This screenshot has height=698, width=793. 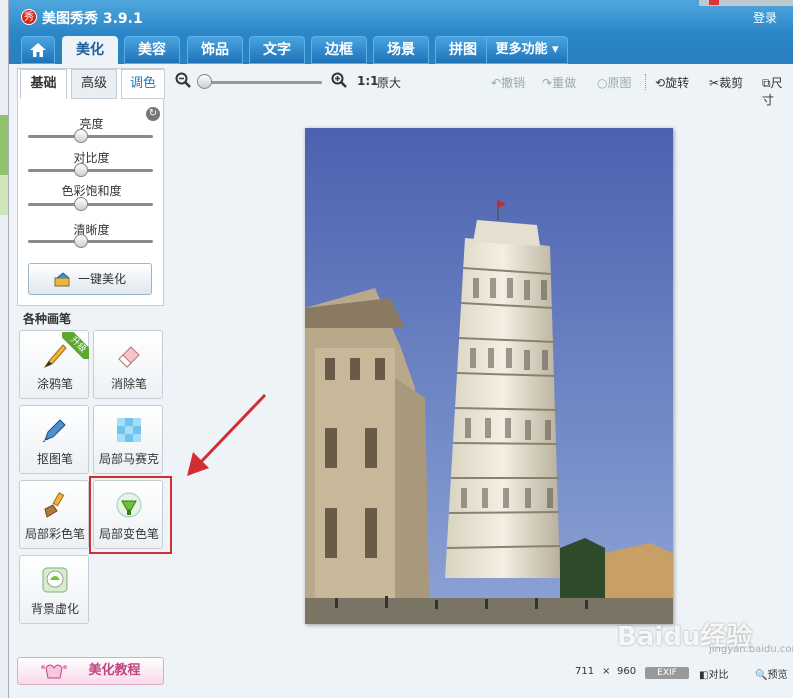 I want to click on app-logo: 秀, so click(x=29, y=17).